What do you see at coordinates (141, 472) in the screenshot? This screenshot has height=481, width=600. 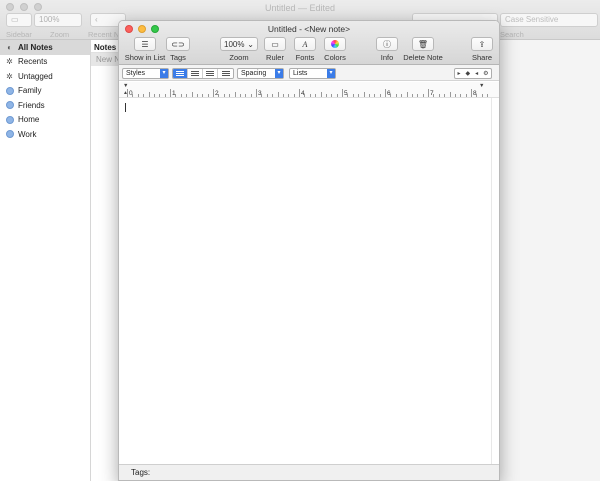 I see `tags-field-label: Tags:` at bounding box center [141, 472].